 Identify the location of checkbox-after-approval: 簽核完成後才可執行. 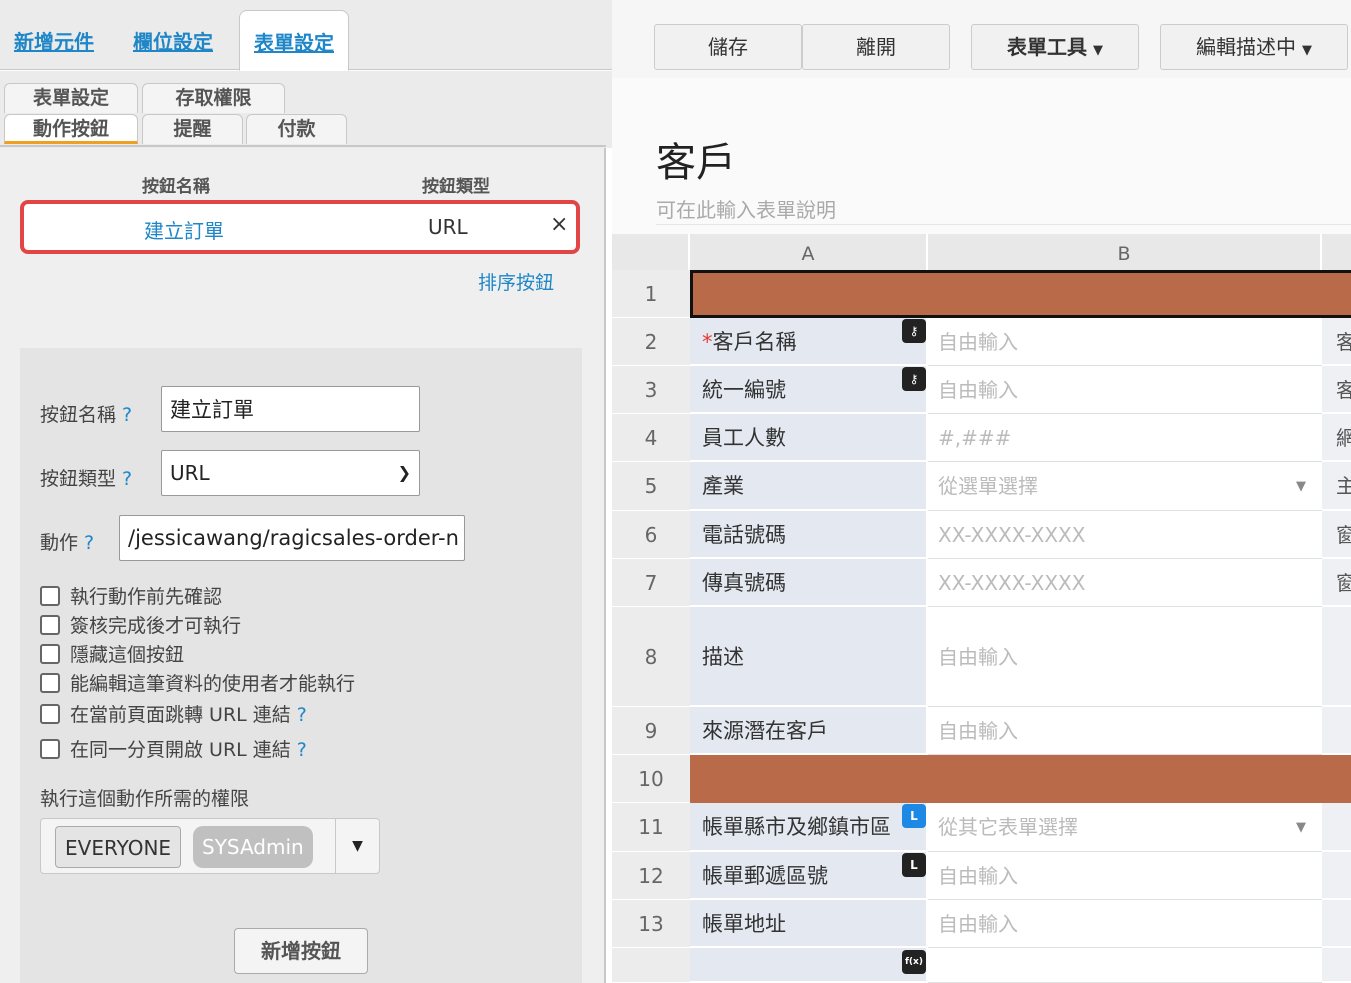
(140, 624).